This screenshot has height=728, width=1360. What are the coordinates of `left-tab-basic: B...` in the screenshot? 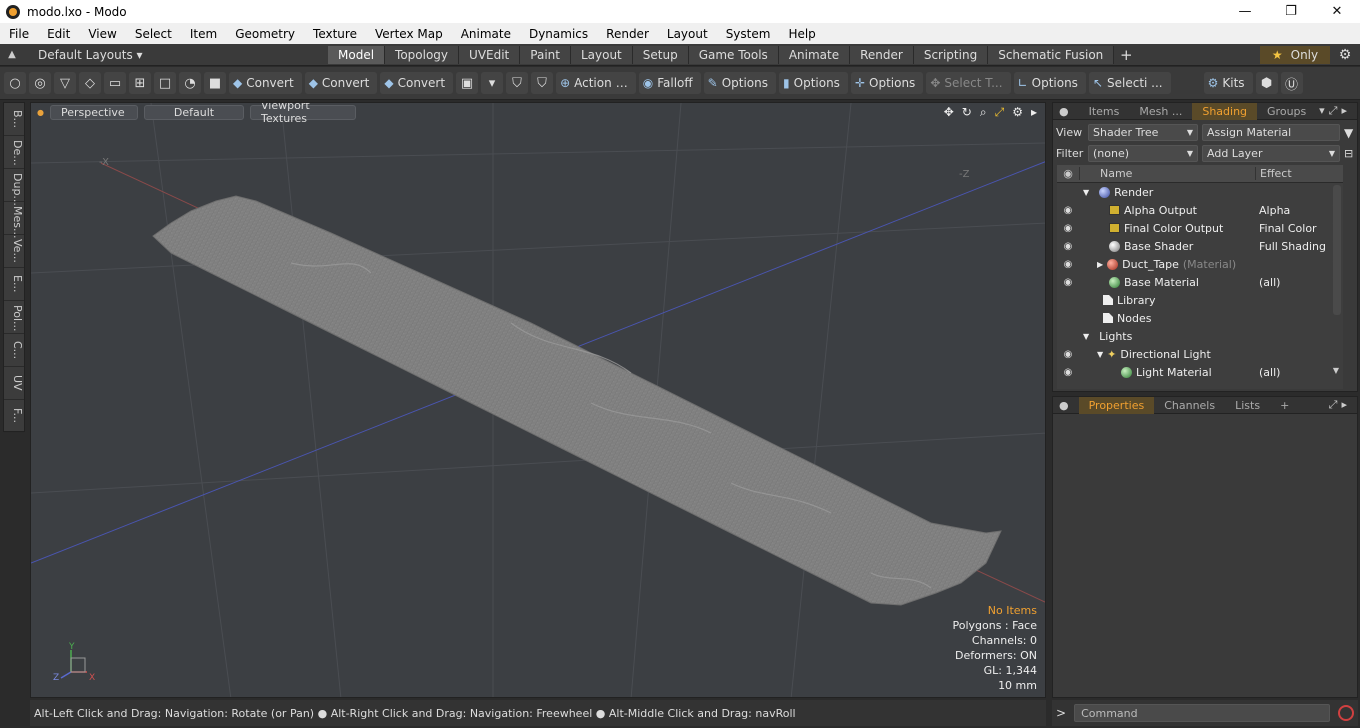 It's located at (14, 119).